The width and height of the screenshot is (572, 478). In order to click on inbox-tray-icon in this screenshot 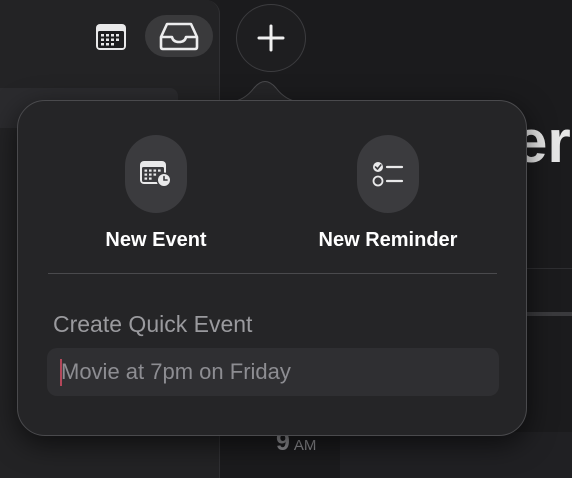, I will do `click(179, 36)`.